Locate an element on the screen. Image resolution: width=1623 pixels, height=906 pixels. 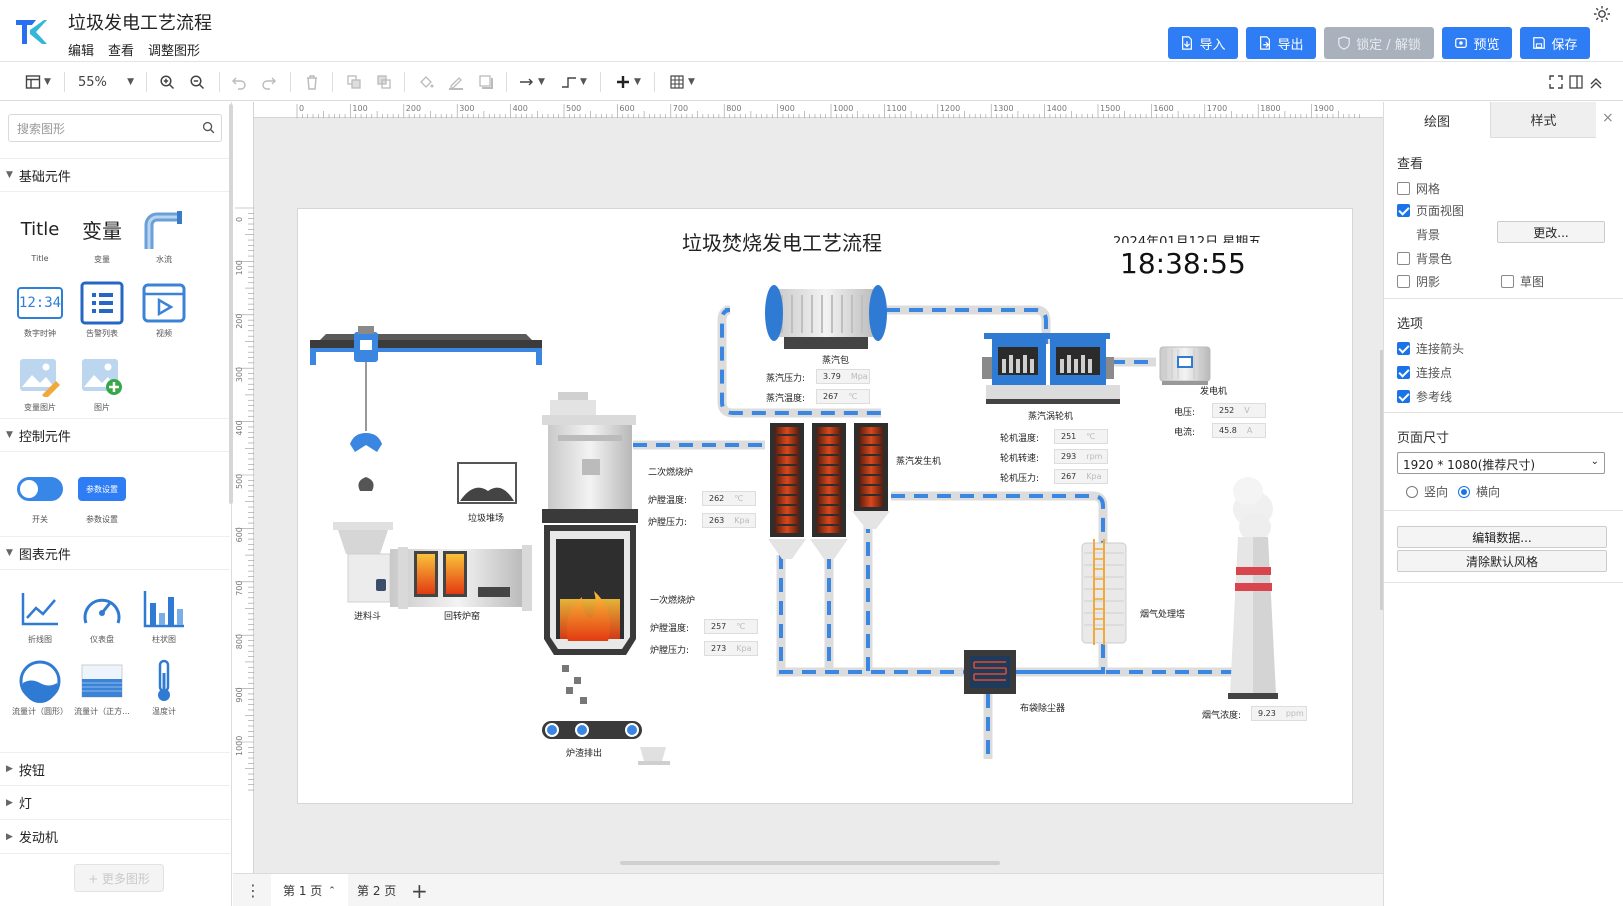
shape-variable-image: 变量图片 is located at coordinates (40, 383).